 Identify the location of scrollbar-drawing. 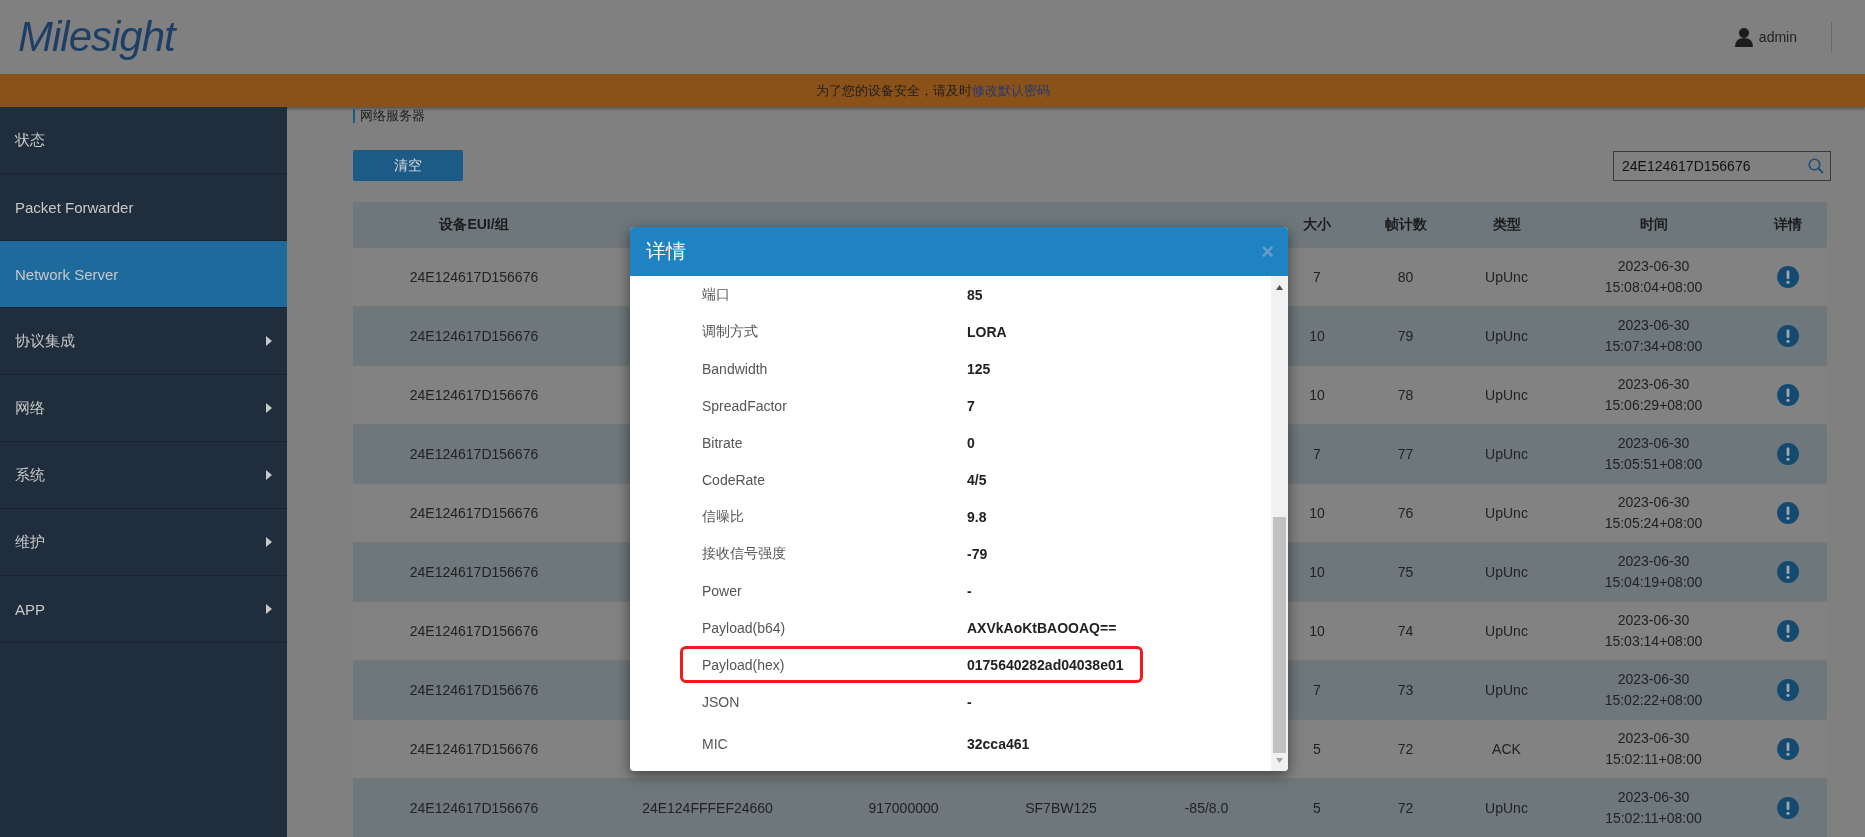
(1279, 523).